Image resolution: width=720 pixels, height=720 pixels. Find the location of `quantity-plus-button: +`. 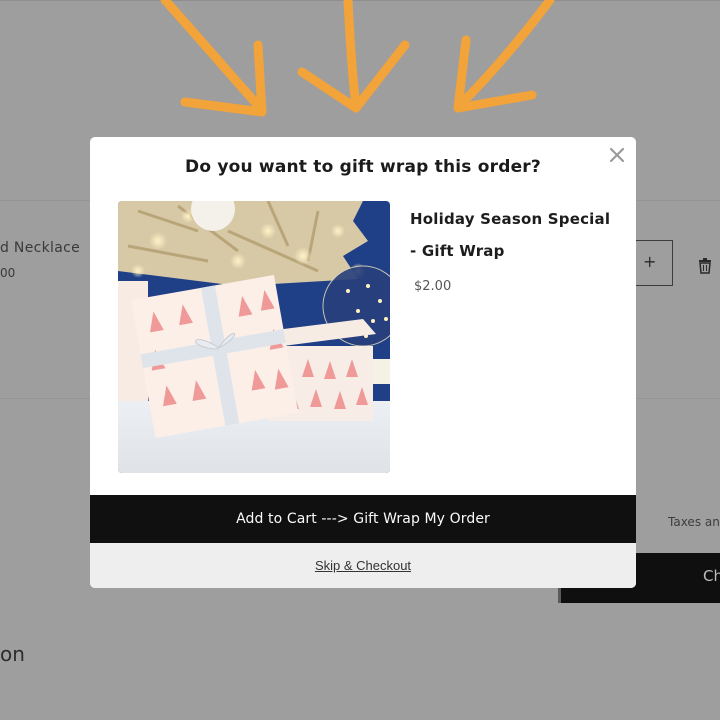

quantity-plus-button: + is located at coordinates (649, 262).